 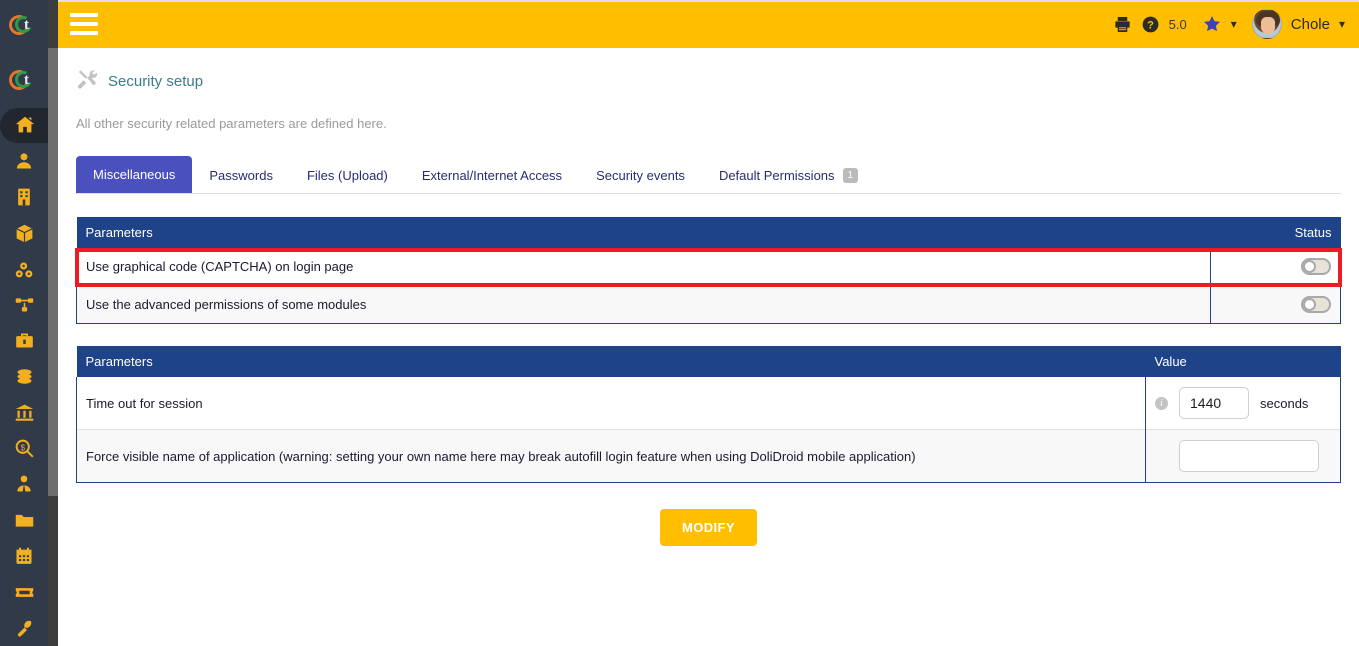 I want to click on user-chevron-down-icon: ▾, so click(x=1342, y=24).